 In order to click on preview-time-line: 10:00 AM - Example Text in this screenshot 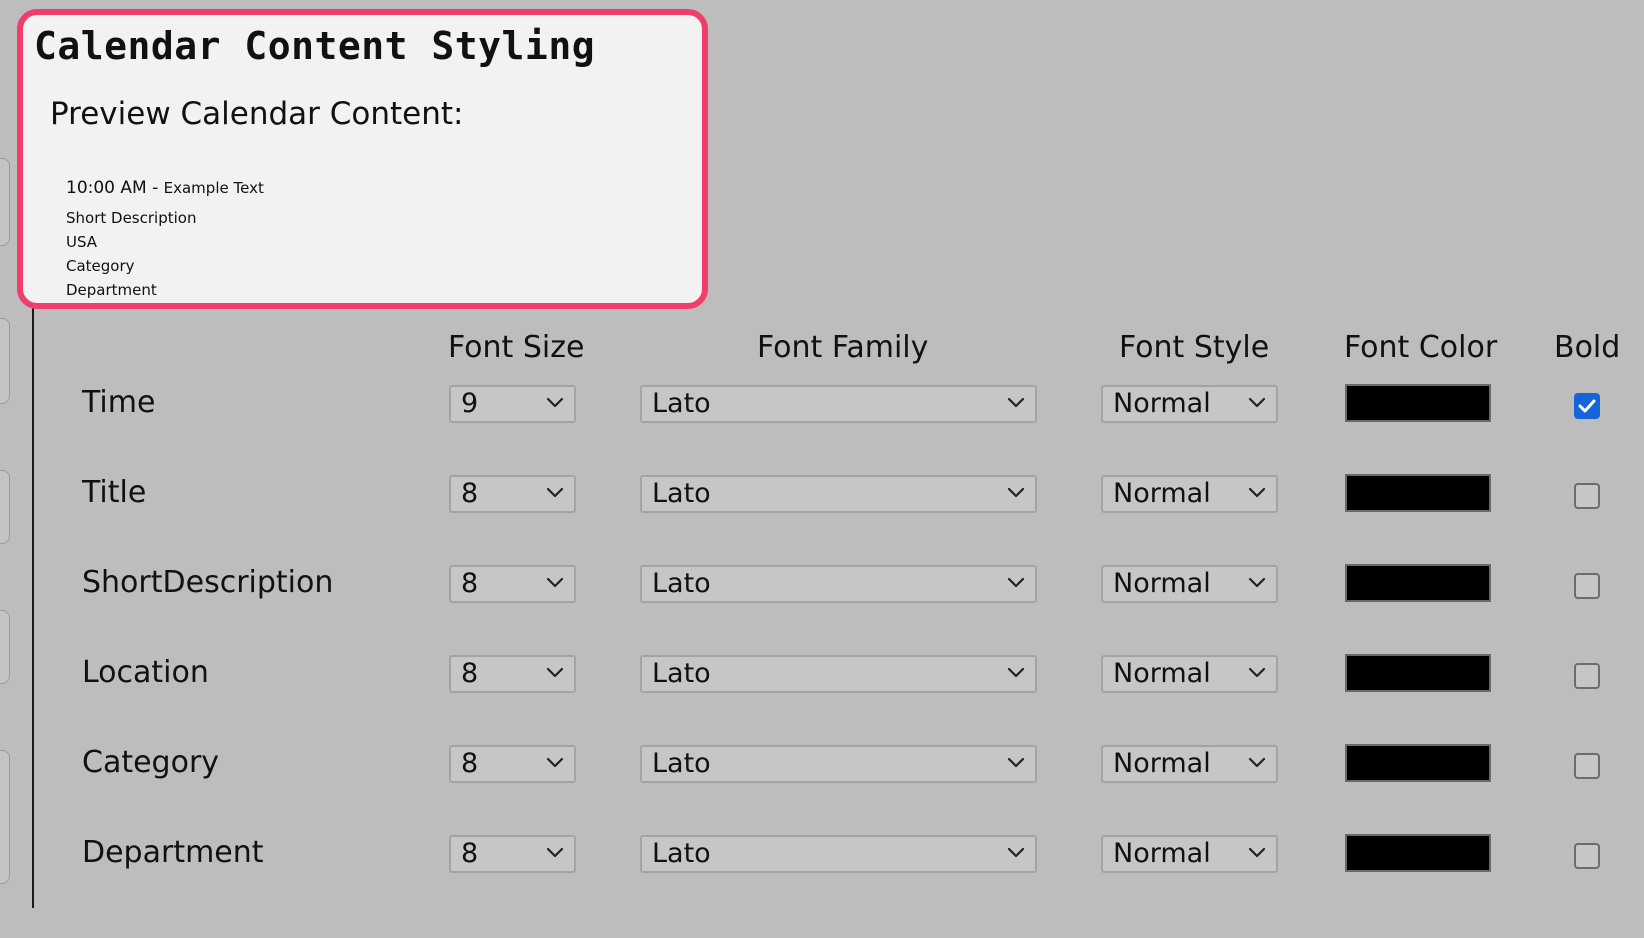, I will do `click(165, 188)`.